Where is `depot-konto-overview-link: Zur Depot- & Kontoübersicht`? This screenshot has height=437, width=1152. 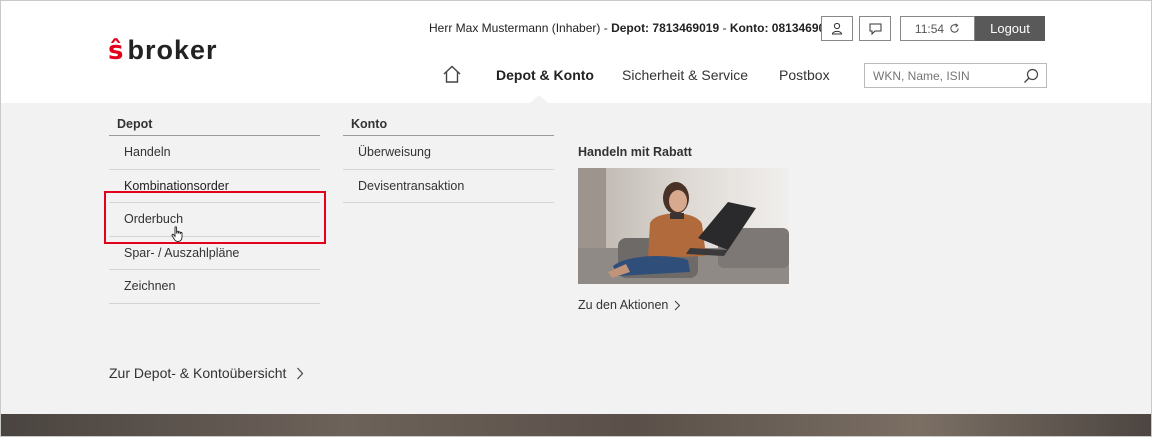
depot-konto-overview-link: Zur Depot- & Kontoübersicht is located at coordinates (206, 373).